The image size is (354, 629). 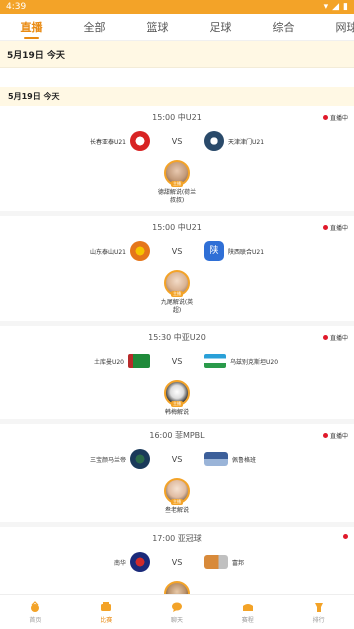 I want to click on anchor: 主播 九尾解说(英超), so click(x=177, y=289).